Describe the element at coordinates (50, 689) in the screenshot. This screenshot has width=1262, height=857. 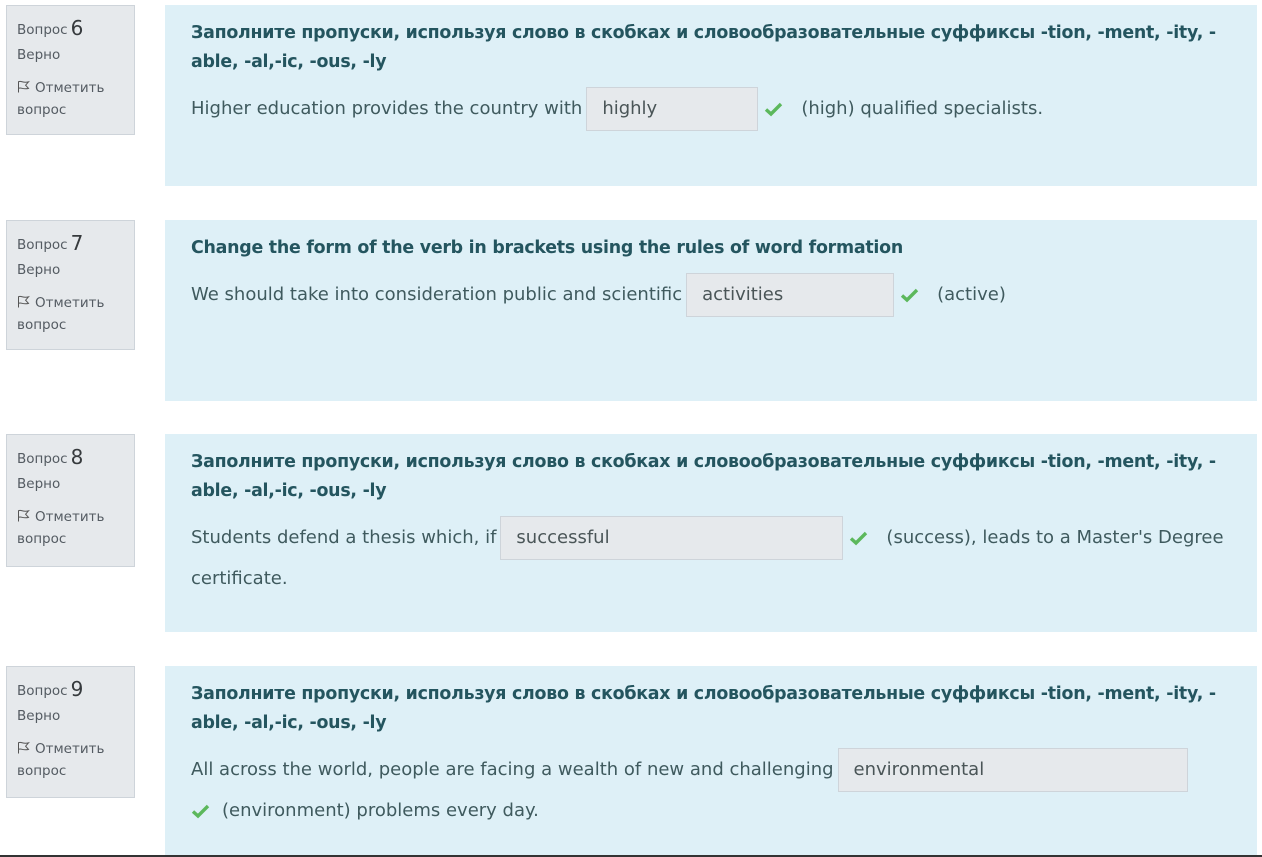
I see `question-number: Вопрос 9` at that location.